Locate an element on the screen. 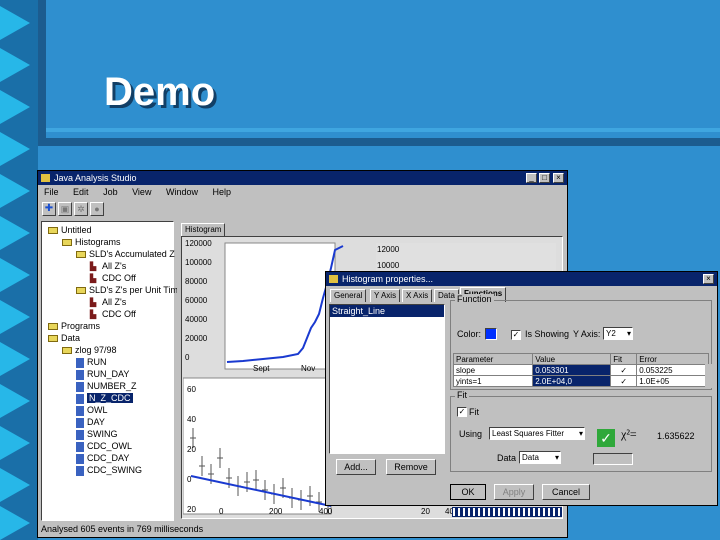 Image resolution: width=720 pixels, height=540 pixels. menu-job: Job is located at coordinates (110, 192).